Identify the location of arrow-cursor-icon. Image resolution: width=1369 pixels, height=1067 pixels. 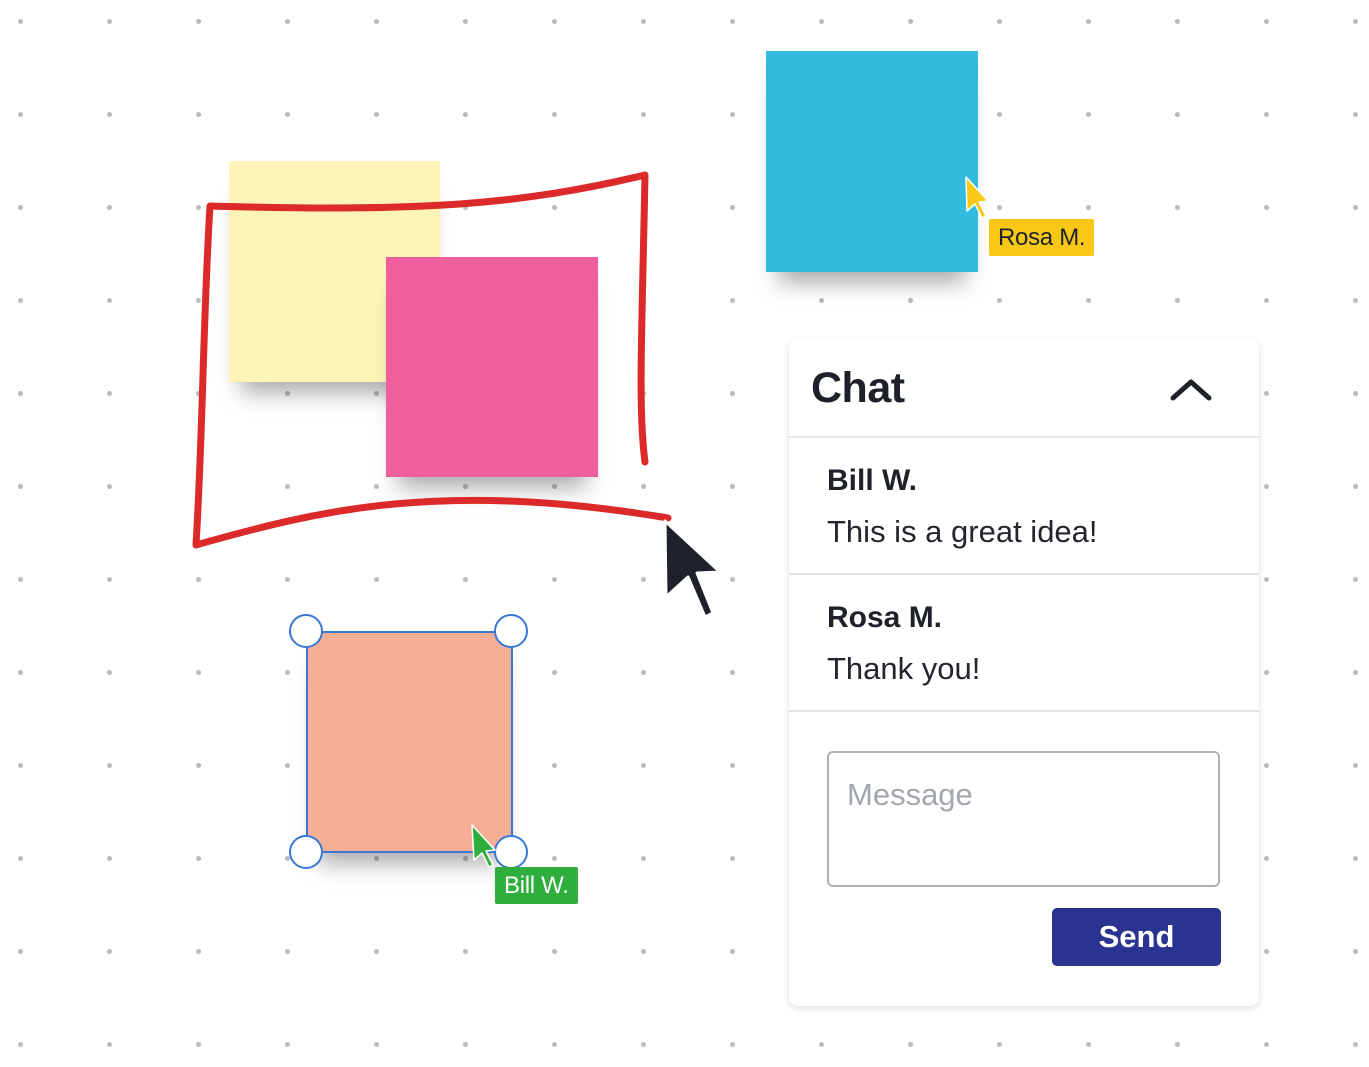
(692, 569).